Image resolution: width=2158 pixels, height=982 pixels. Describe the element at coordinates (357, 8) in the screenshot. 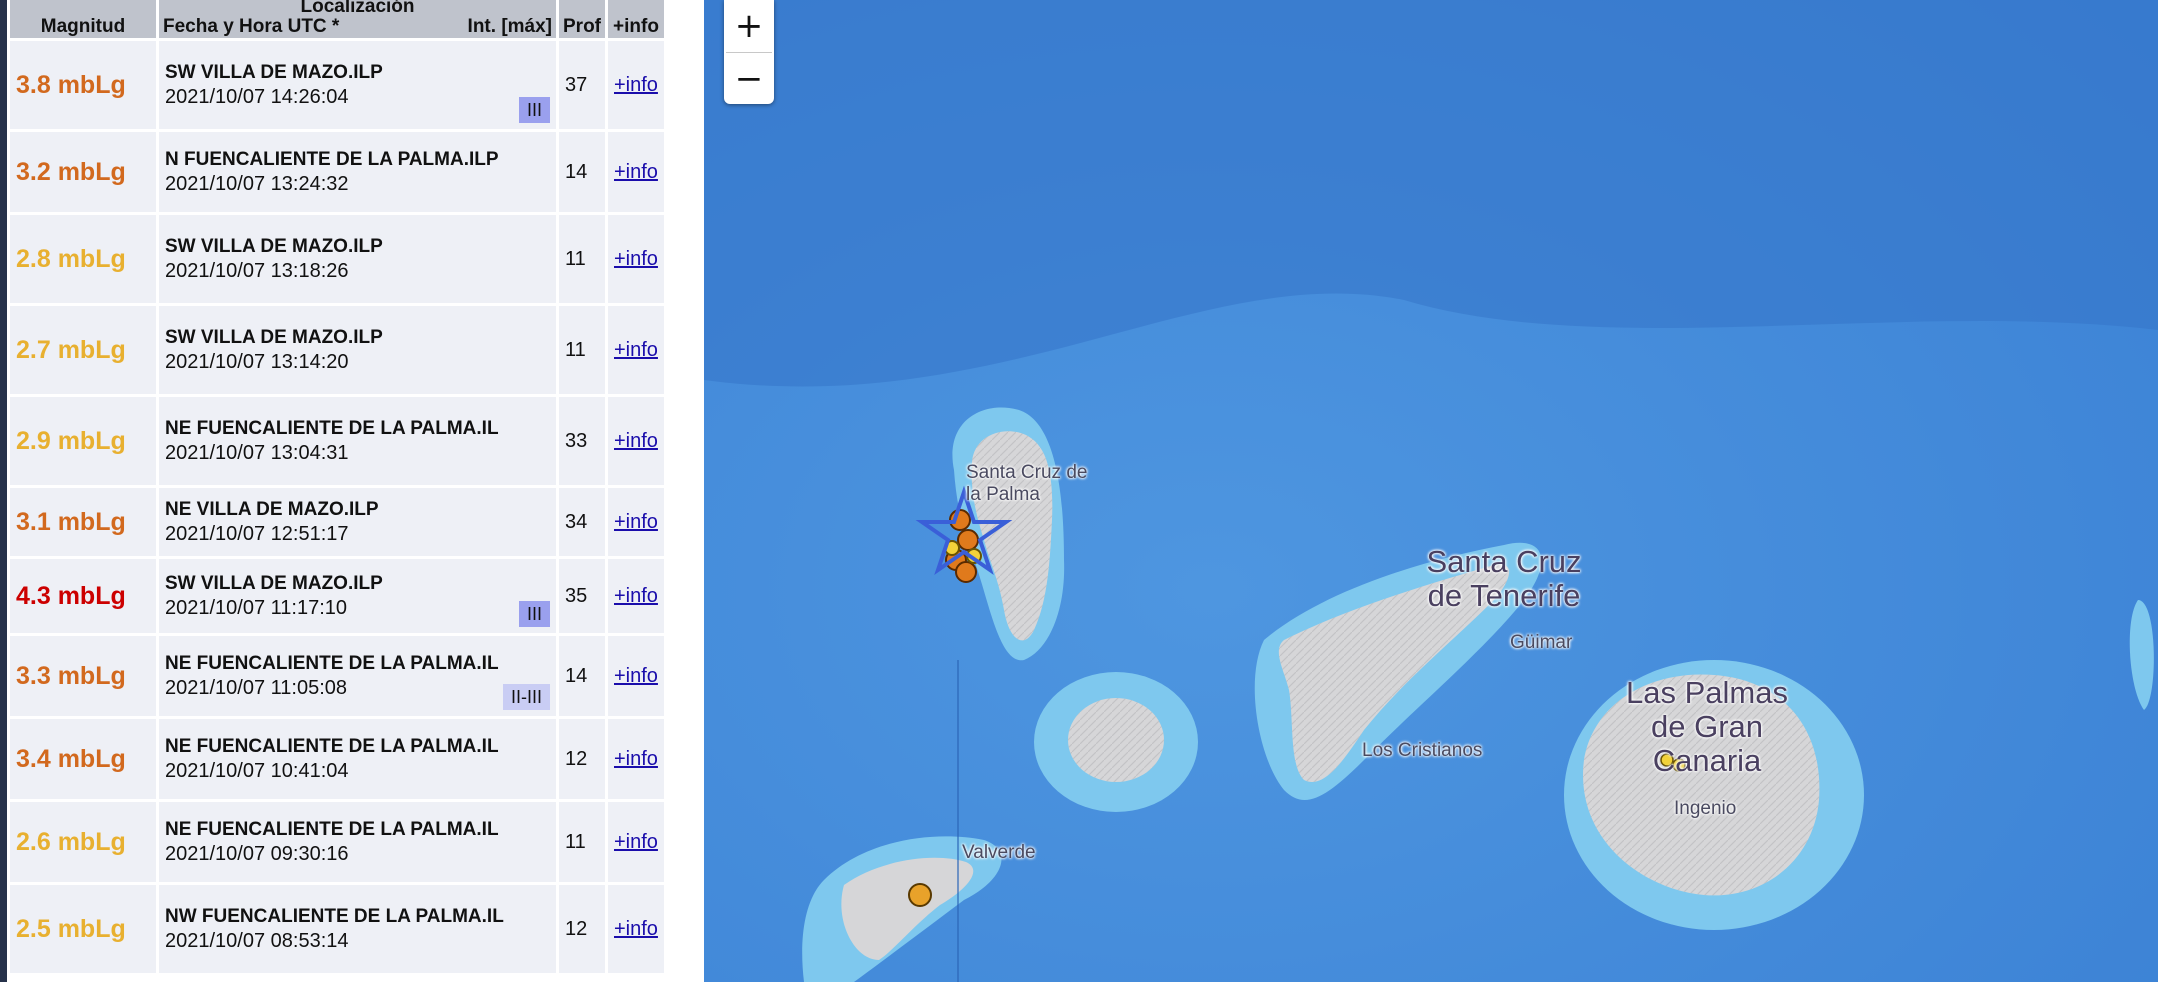

I see `header-location-label: Localización` at that location.